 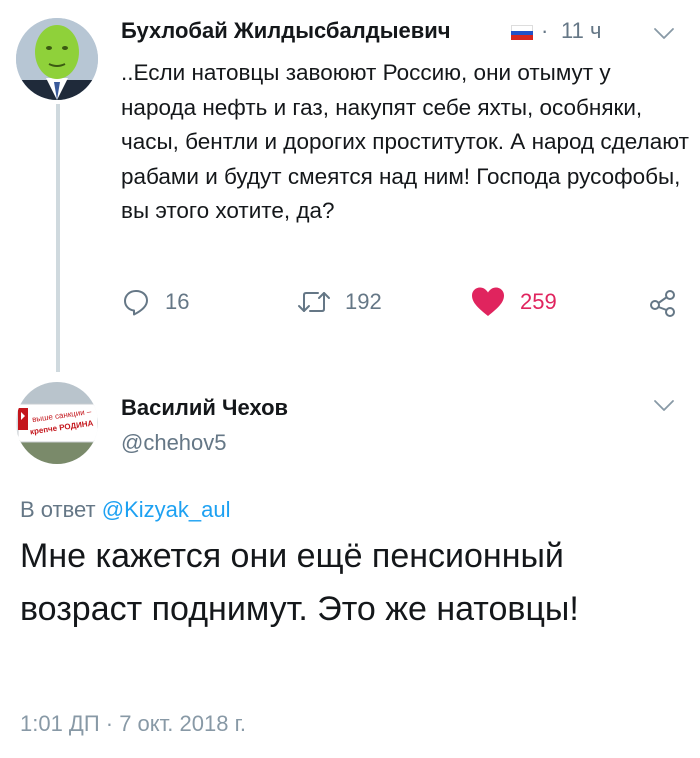 I want to click on author-avatar: выше санкции – крепче РОДИНА, so click(x=57, y=423).